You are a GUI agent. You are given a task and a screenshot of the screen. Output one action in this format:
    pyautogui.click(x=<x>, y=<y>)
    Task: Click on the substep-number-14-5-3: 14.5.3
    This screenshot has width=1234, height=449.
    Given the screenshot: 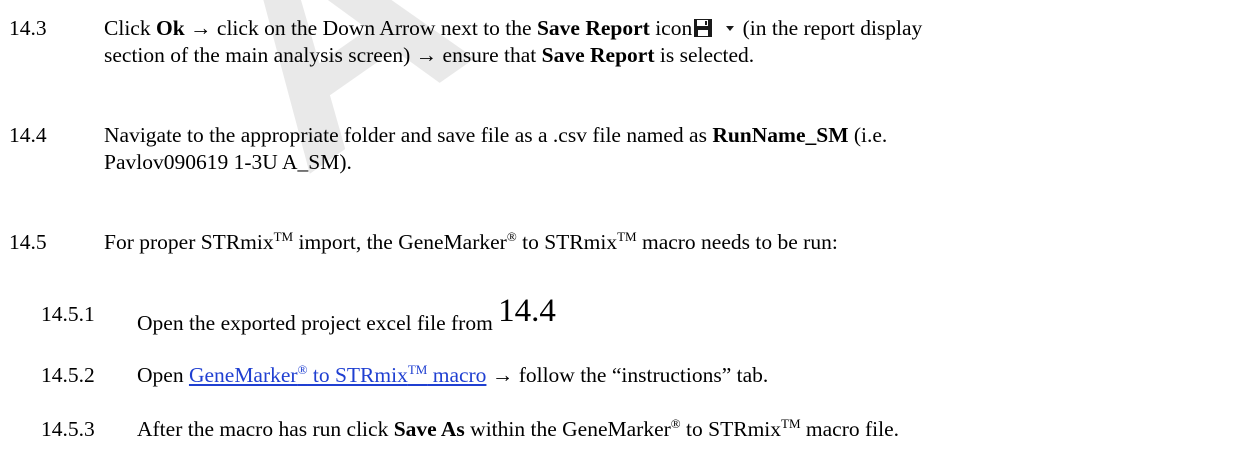 What is the action you would take?
    pyautogui.click(x=68, y=429)
    